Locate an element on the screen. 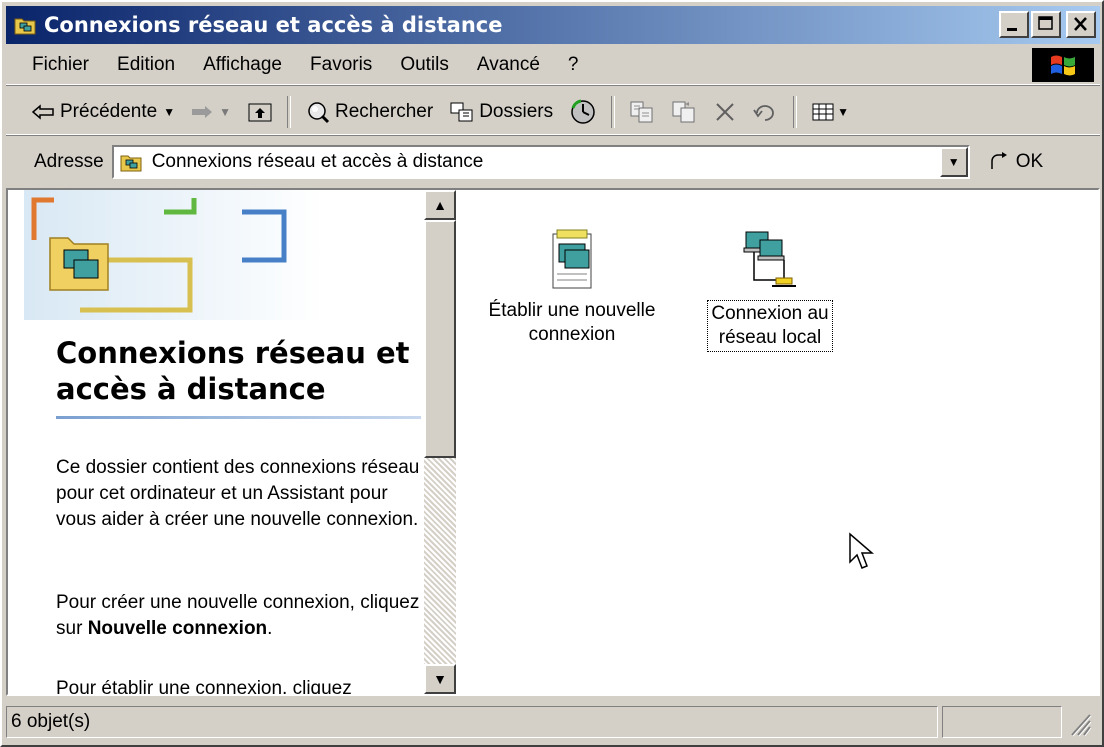  forward-button: ▼ is located at coordinates (211, 112).